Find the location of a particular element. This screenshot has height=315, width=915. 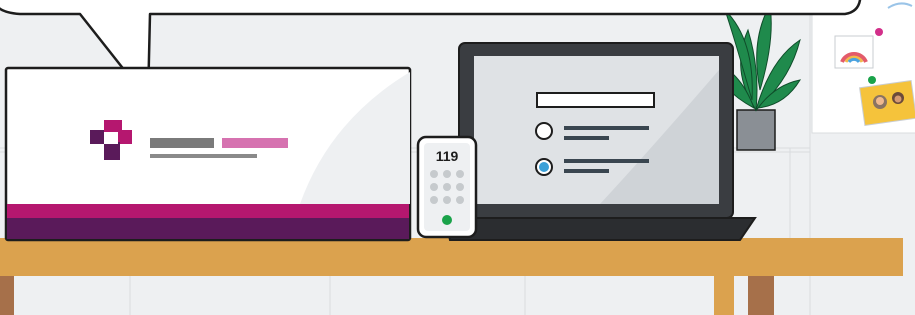

laptop-base is located at coordinates (600, 229).